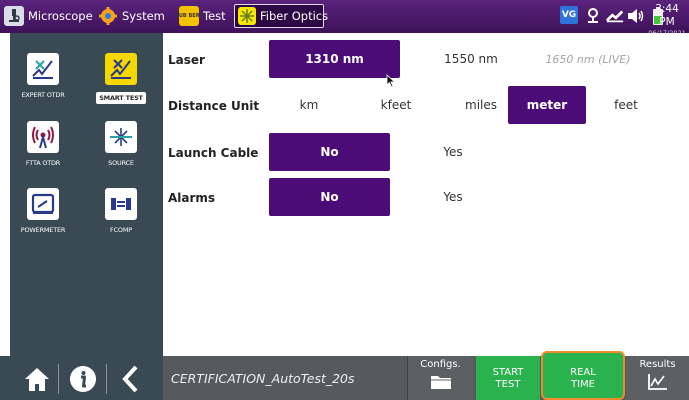 The height and width of the screenshot is (400, 689). Describe the element at coordinates (583, 372) in the screenshot. I see `real-time-line1: REAL` at that location.